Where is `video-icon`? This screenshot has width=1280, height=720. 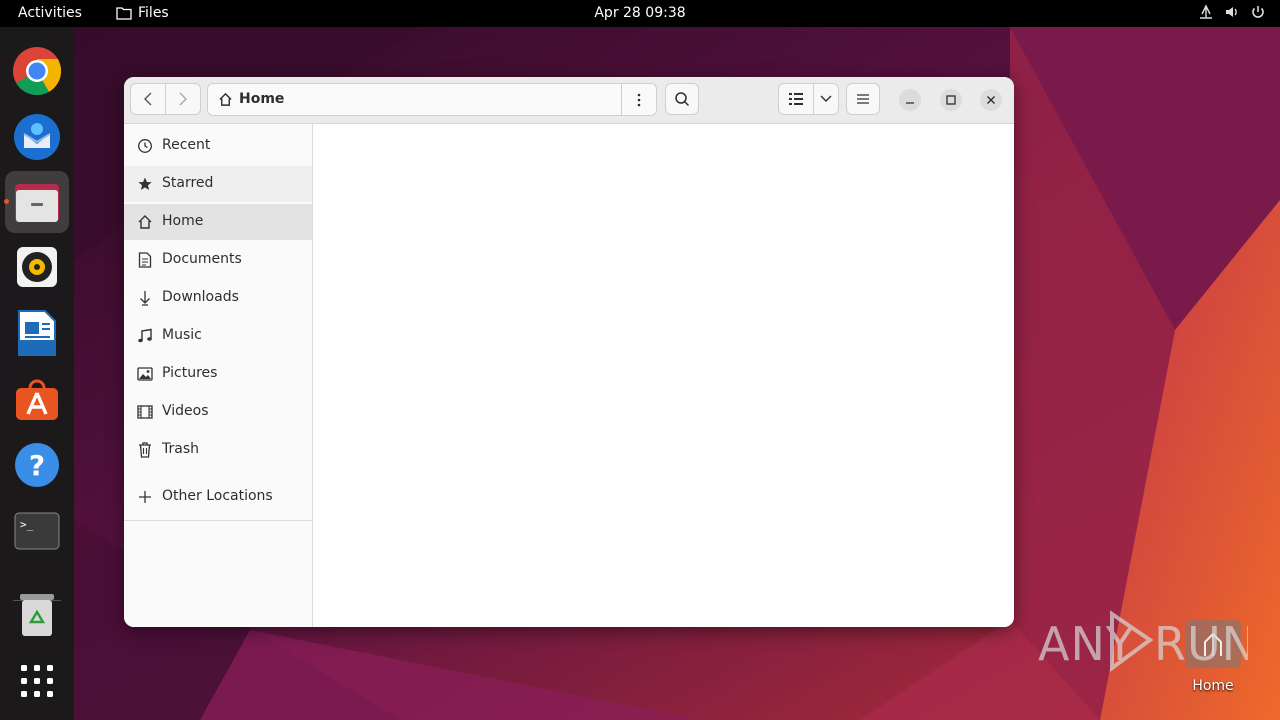 video-icon is located at coordinates (145, 412).